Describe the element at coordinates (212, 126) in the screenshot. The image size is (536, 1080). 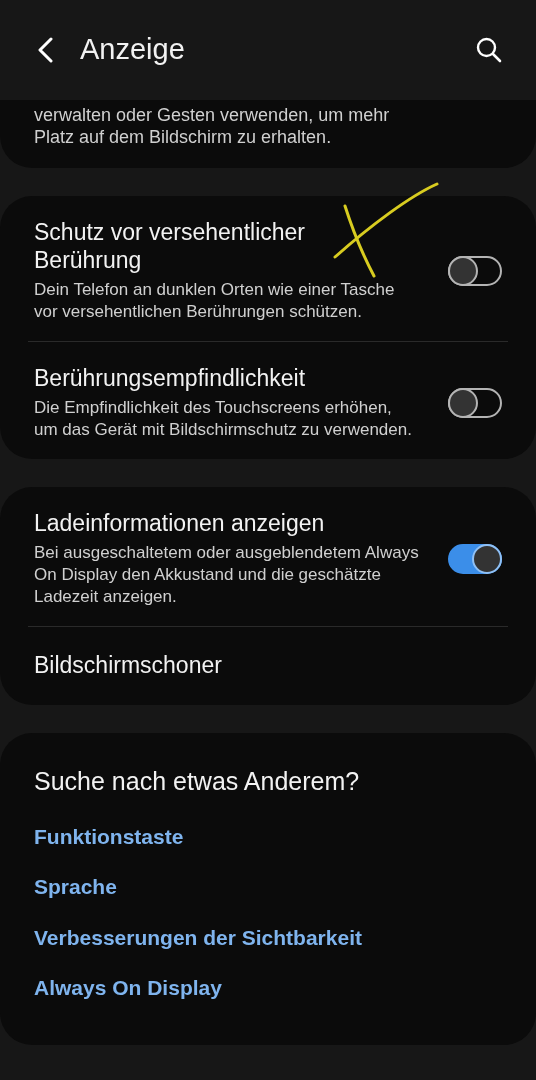
I see `setting-description: verwalten oder Gesten verwenden, um mehr Platz auf dem Bildschirm zu erhalten.` at that location.